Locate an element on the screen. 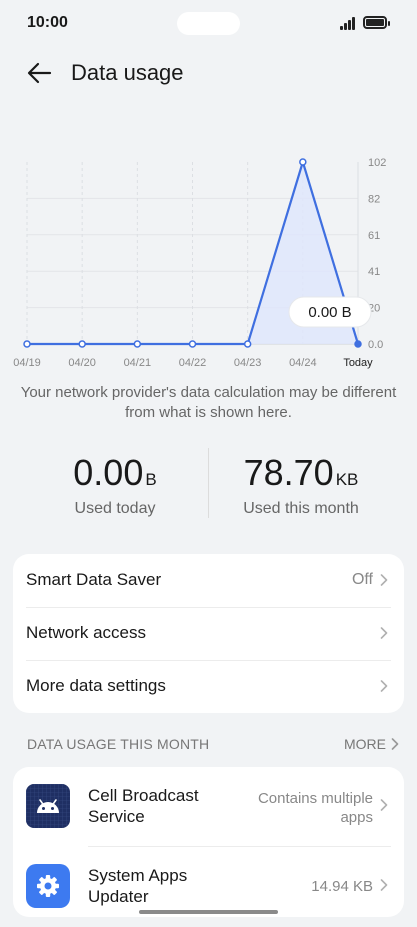 Image resolution: width=417 pixels, height=927 pixels. month-unit: KB is located at coordinates (347, 479).